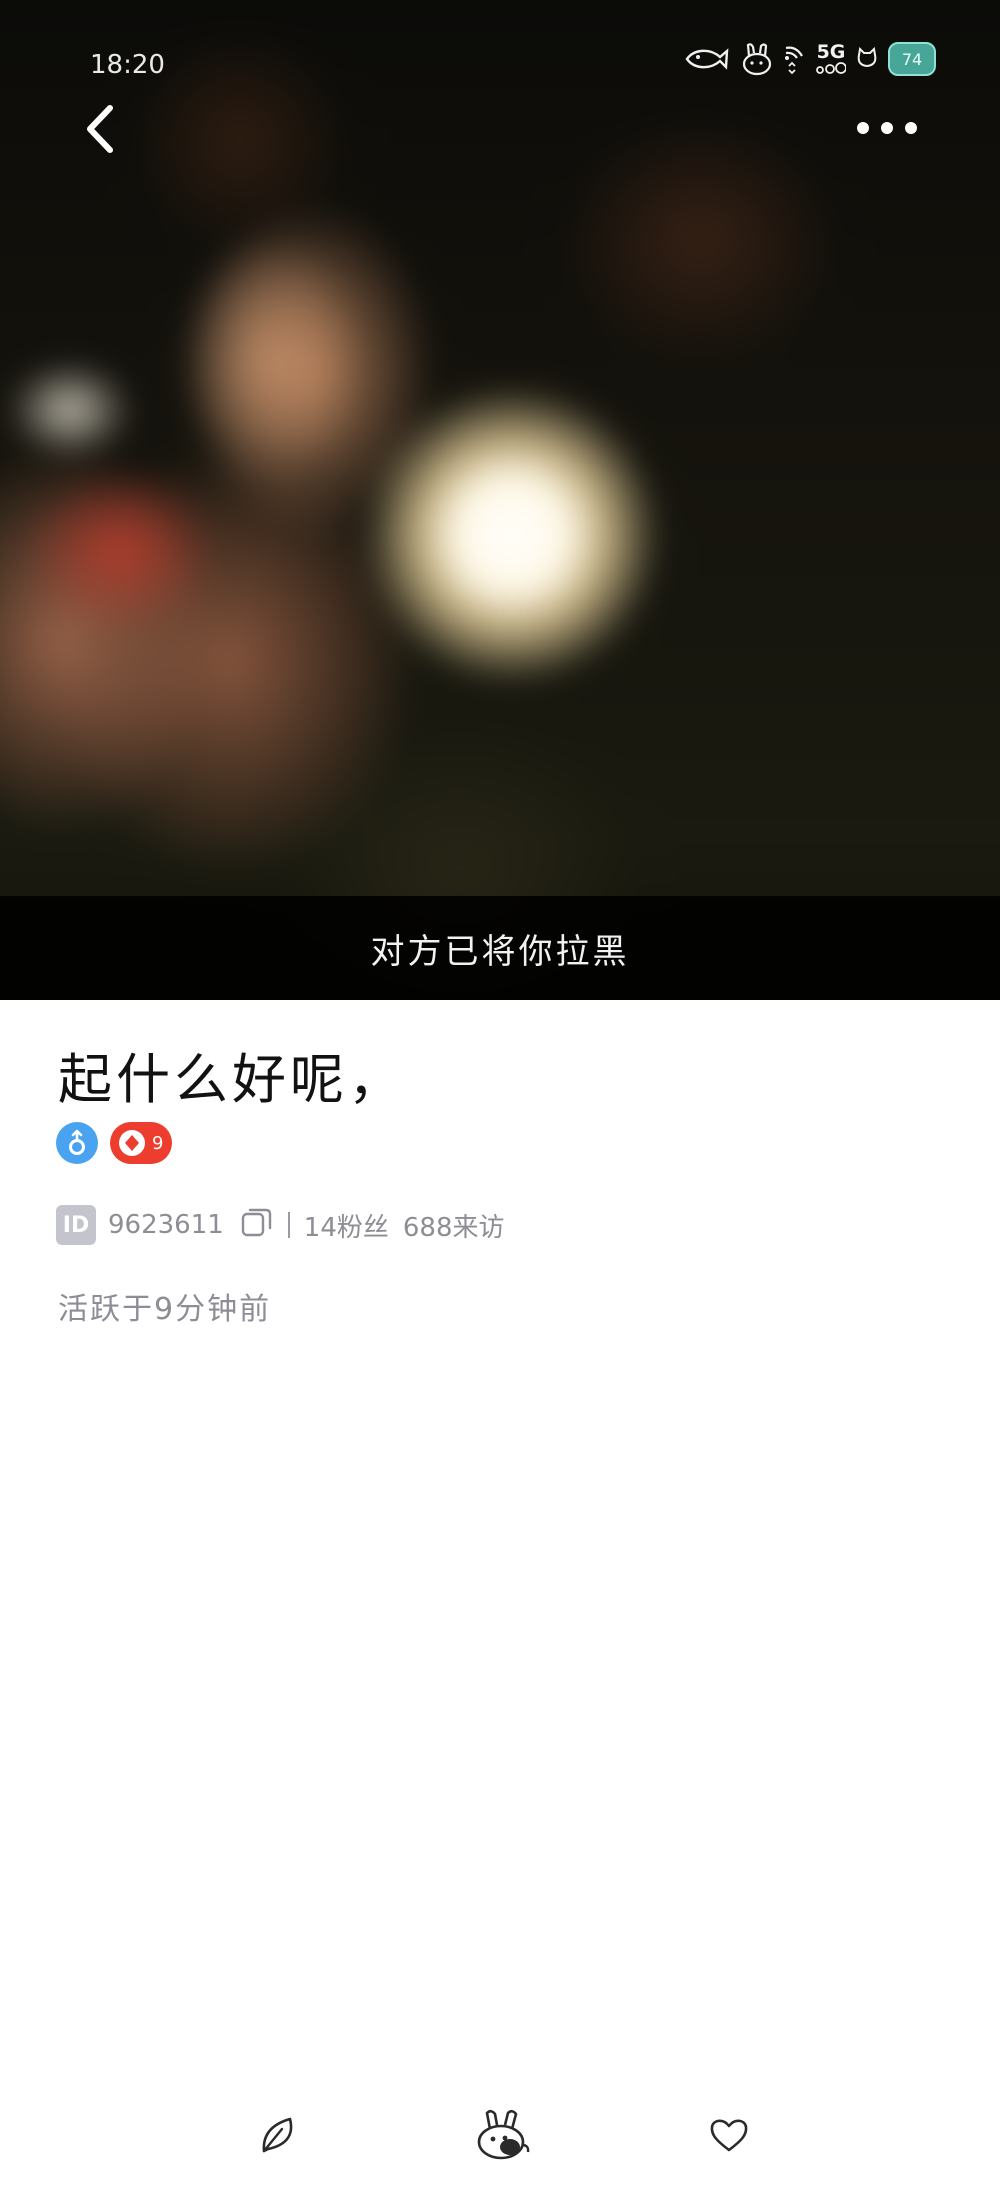 Image resolution: width=1000 pixels, height=2197 pixels. I want to click on back-button, so click(101, 129).